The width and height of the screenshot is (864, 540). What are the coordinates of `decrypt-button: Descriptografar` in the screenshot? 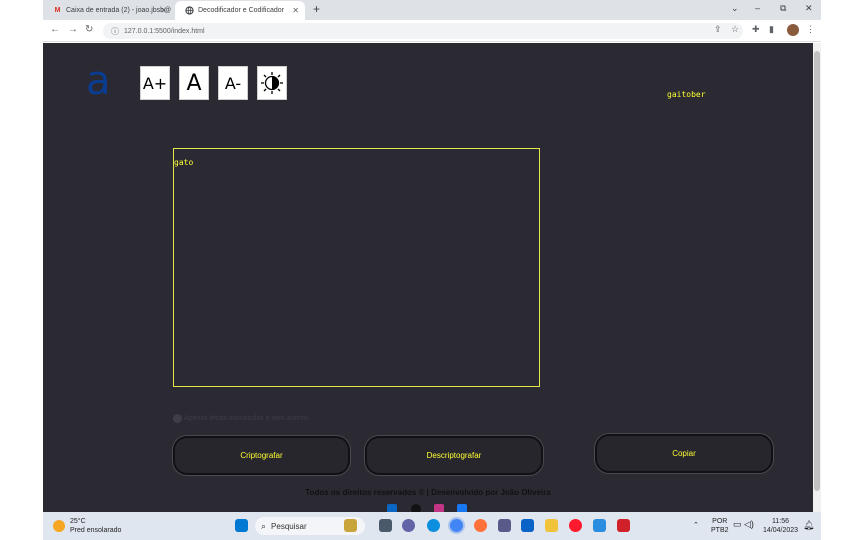 It's located at (454, 455).